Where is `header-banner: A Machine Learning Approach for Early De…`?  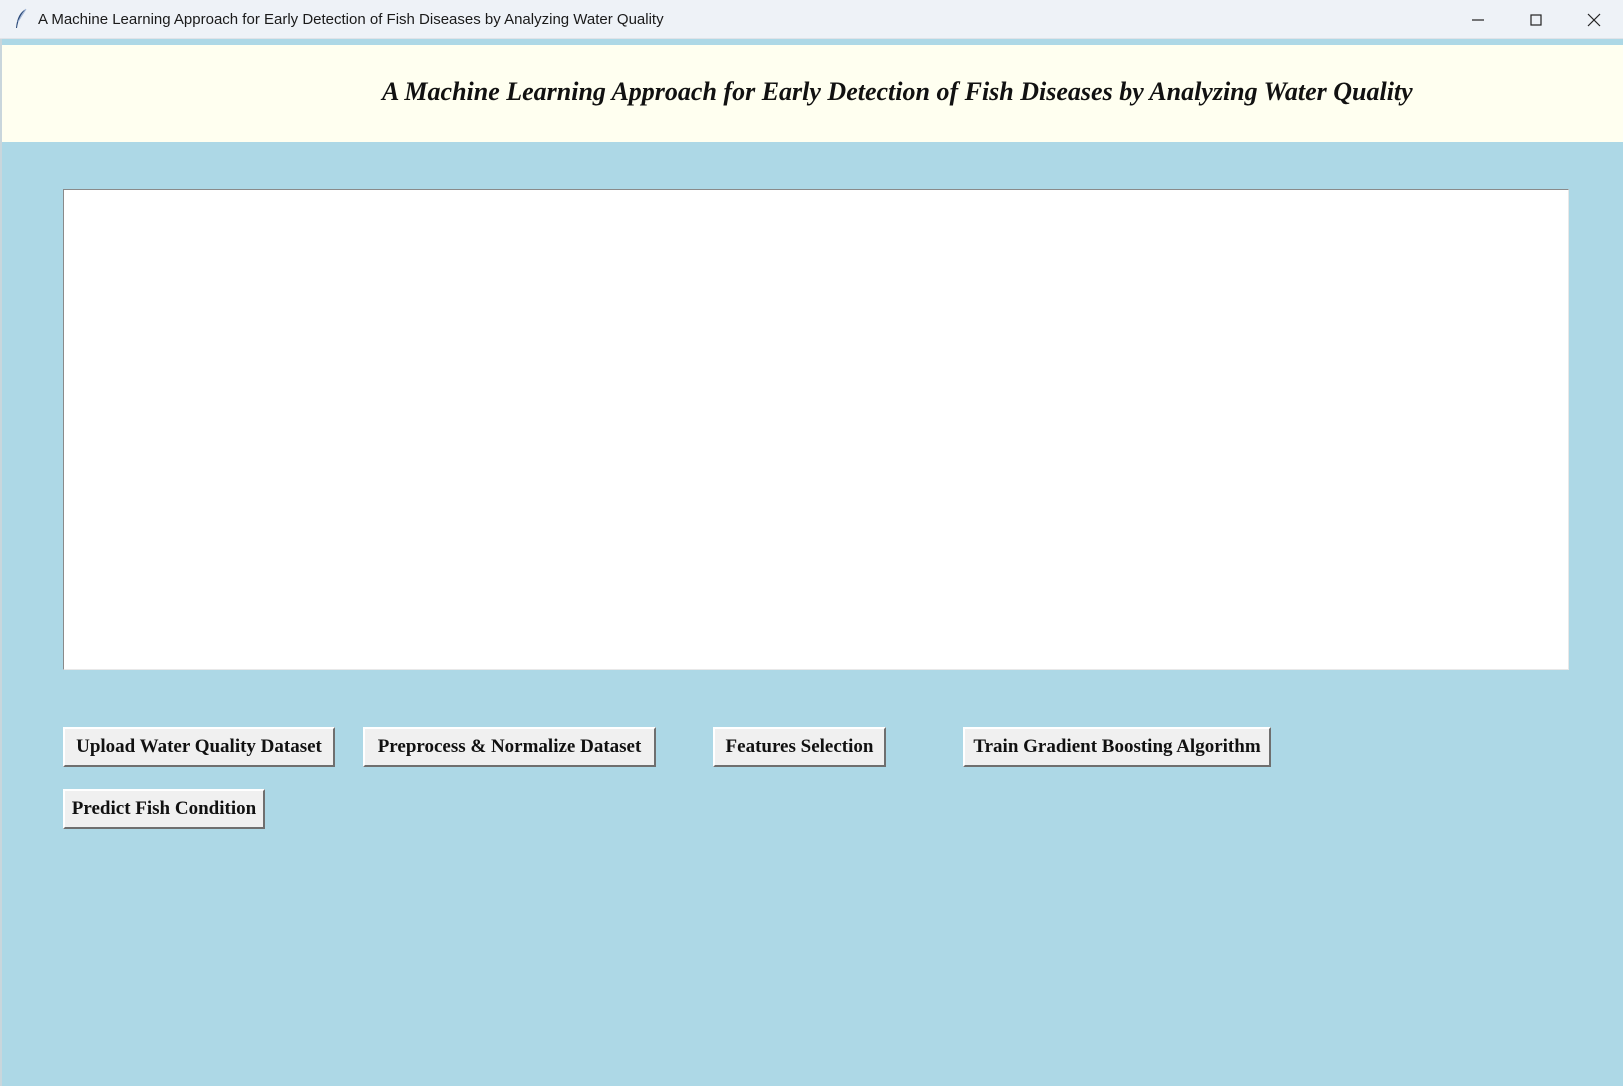 header-banner: A Machine Learning Approach for Early De… is located at coordinates (812, 93).